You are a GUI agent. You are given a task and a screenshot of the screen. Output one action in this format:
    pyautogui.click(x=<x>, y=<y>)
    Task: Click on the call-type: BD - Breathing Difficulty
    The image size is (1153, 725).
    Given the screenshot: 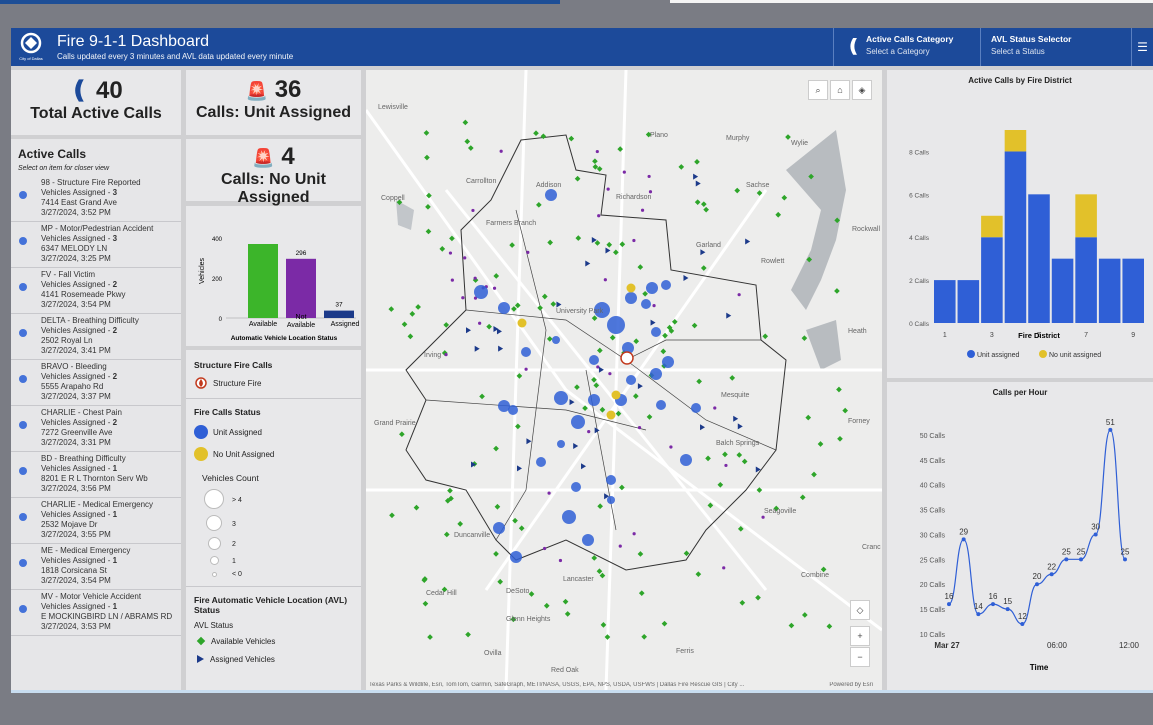 What is the action you would take?
    pyautogui.click(x=83, y=458)
    